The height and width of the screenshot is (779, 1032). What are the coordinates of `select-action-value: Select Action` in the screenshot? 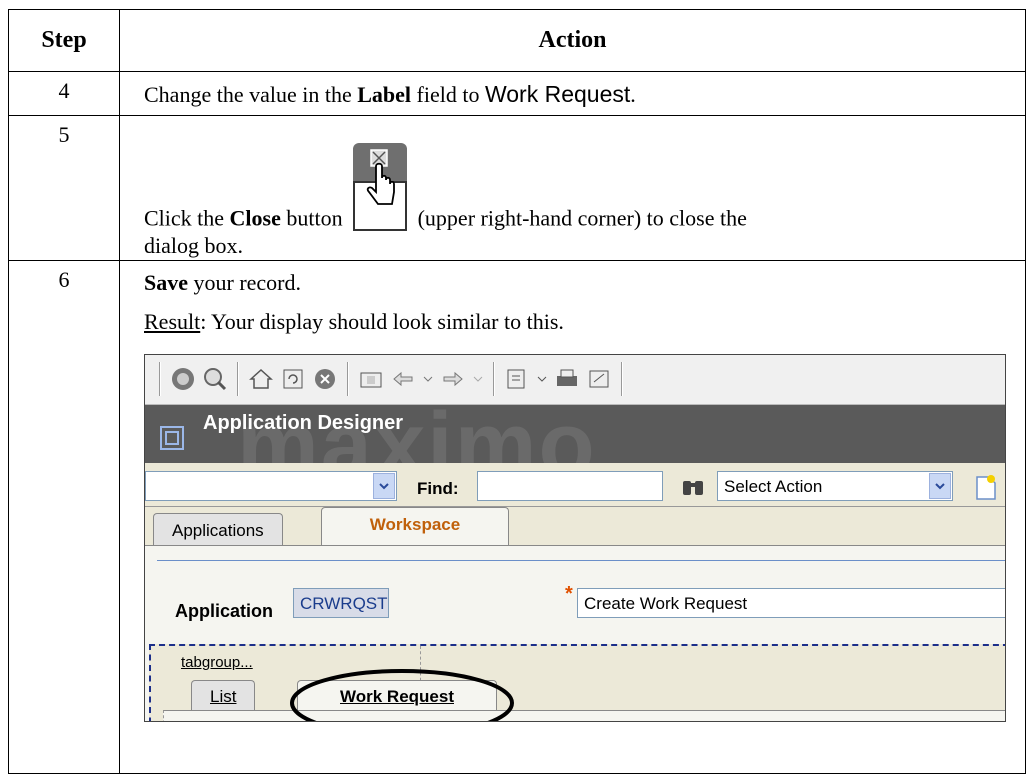 It's located at (773, 486).